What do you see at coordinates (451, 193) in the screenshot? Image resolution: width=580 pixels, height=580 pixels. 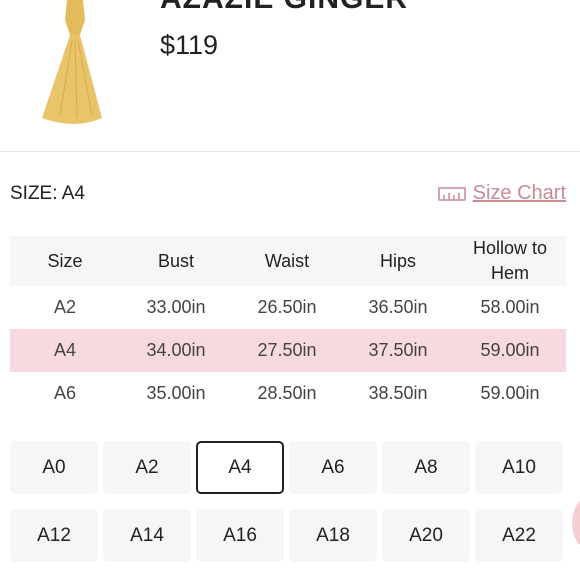 I see `ruler-icon` at bounding box center [451, 193].